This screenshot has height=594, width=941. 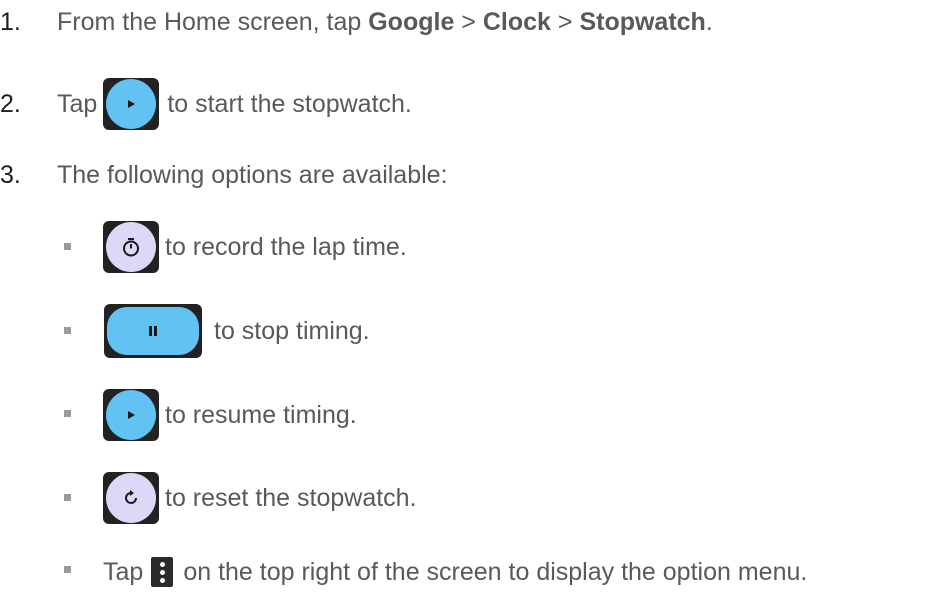 I want to click on option-reset: to reset the stopwatch., so click(x=260, y=498).